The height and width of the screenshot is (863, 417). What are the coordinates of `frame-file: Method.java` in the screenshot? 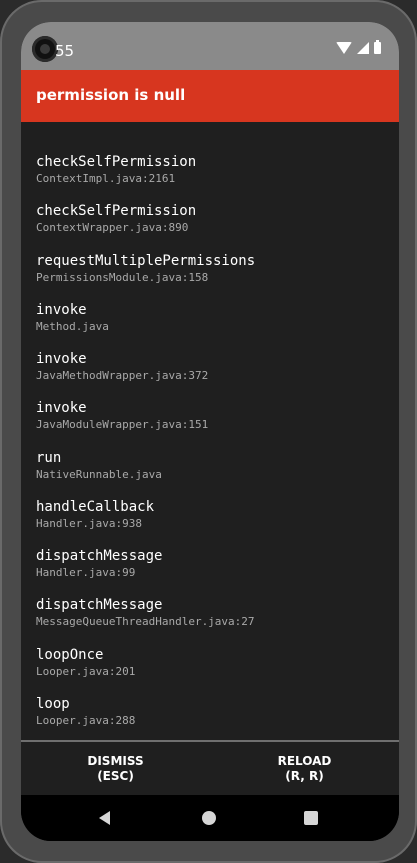 It's located at (72, 326).